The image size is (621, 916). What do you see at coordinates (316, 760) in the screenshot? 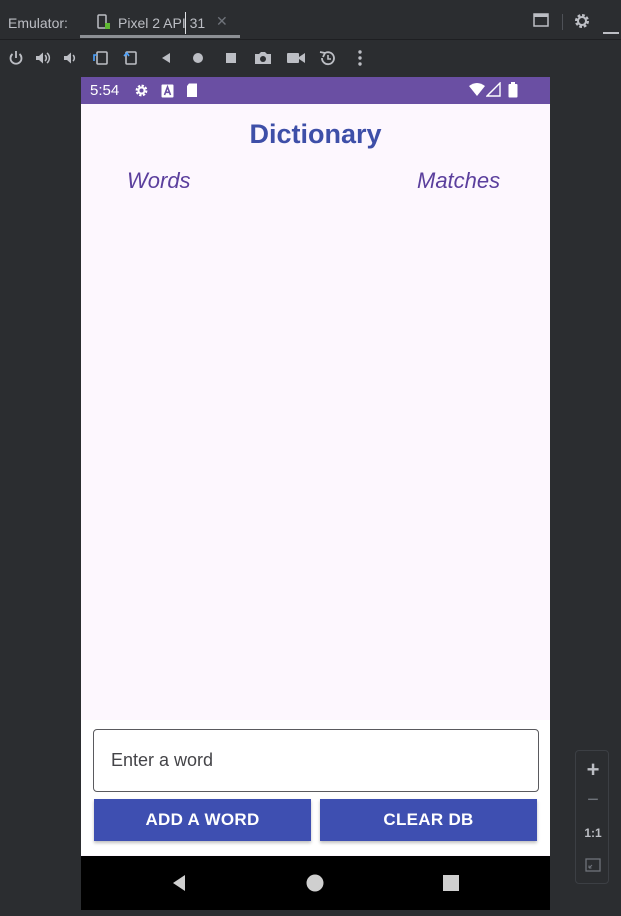
I see `word-input` at bounding box center [316, 760].